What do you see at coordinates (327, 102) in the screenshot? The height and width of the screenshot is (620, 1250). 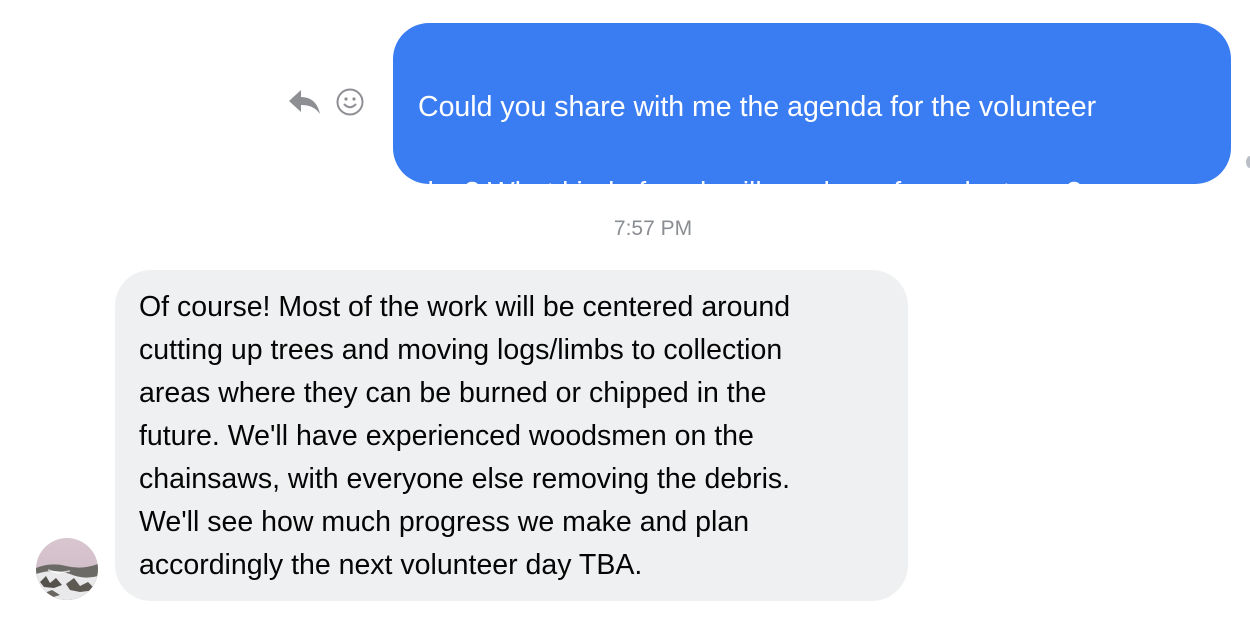 I see `message-actions` at bounding box center [327, 102].